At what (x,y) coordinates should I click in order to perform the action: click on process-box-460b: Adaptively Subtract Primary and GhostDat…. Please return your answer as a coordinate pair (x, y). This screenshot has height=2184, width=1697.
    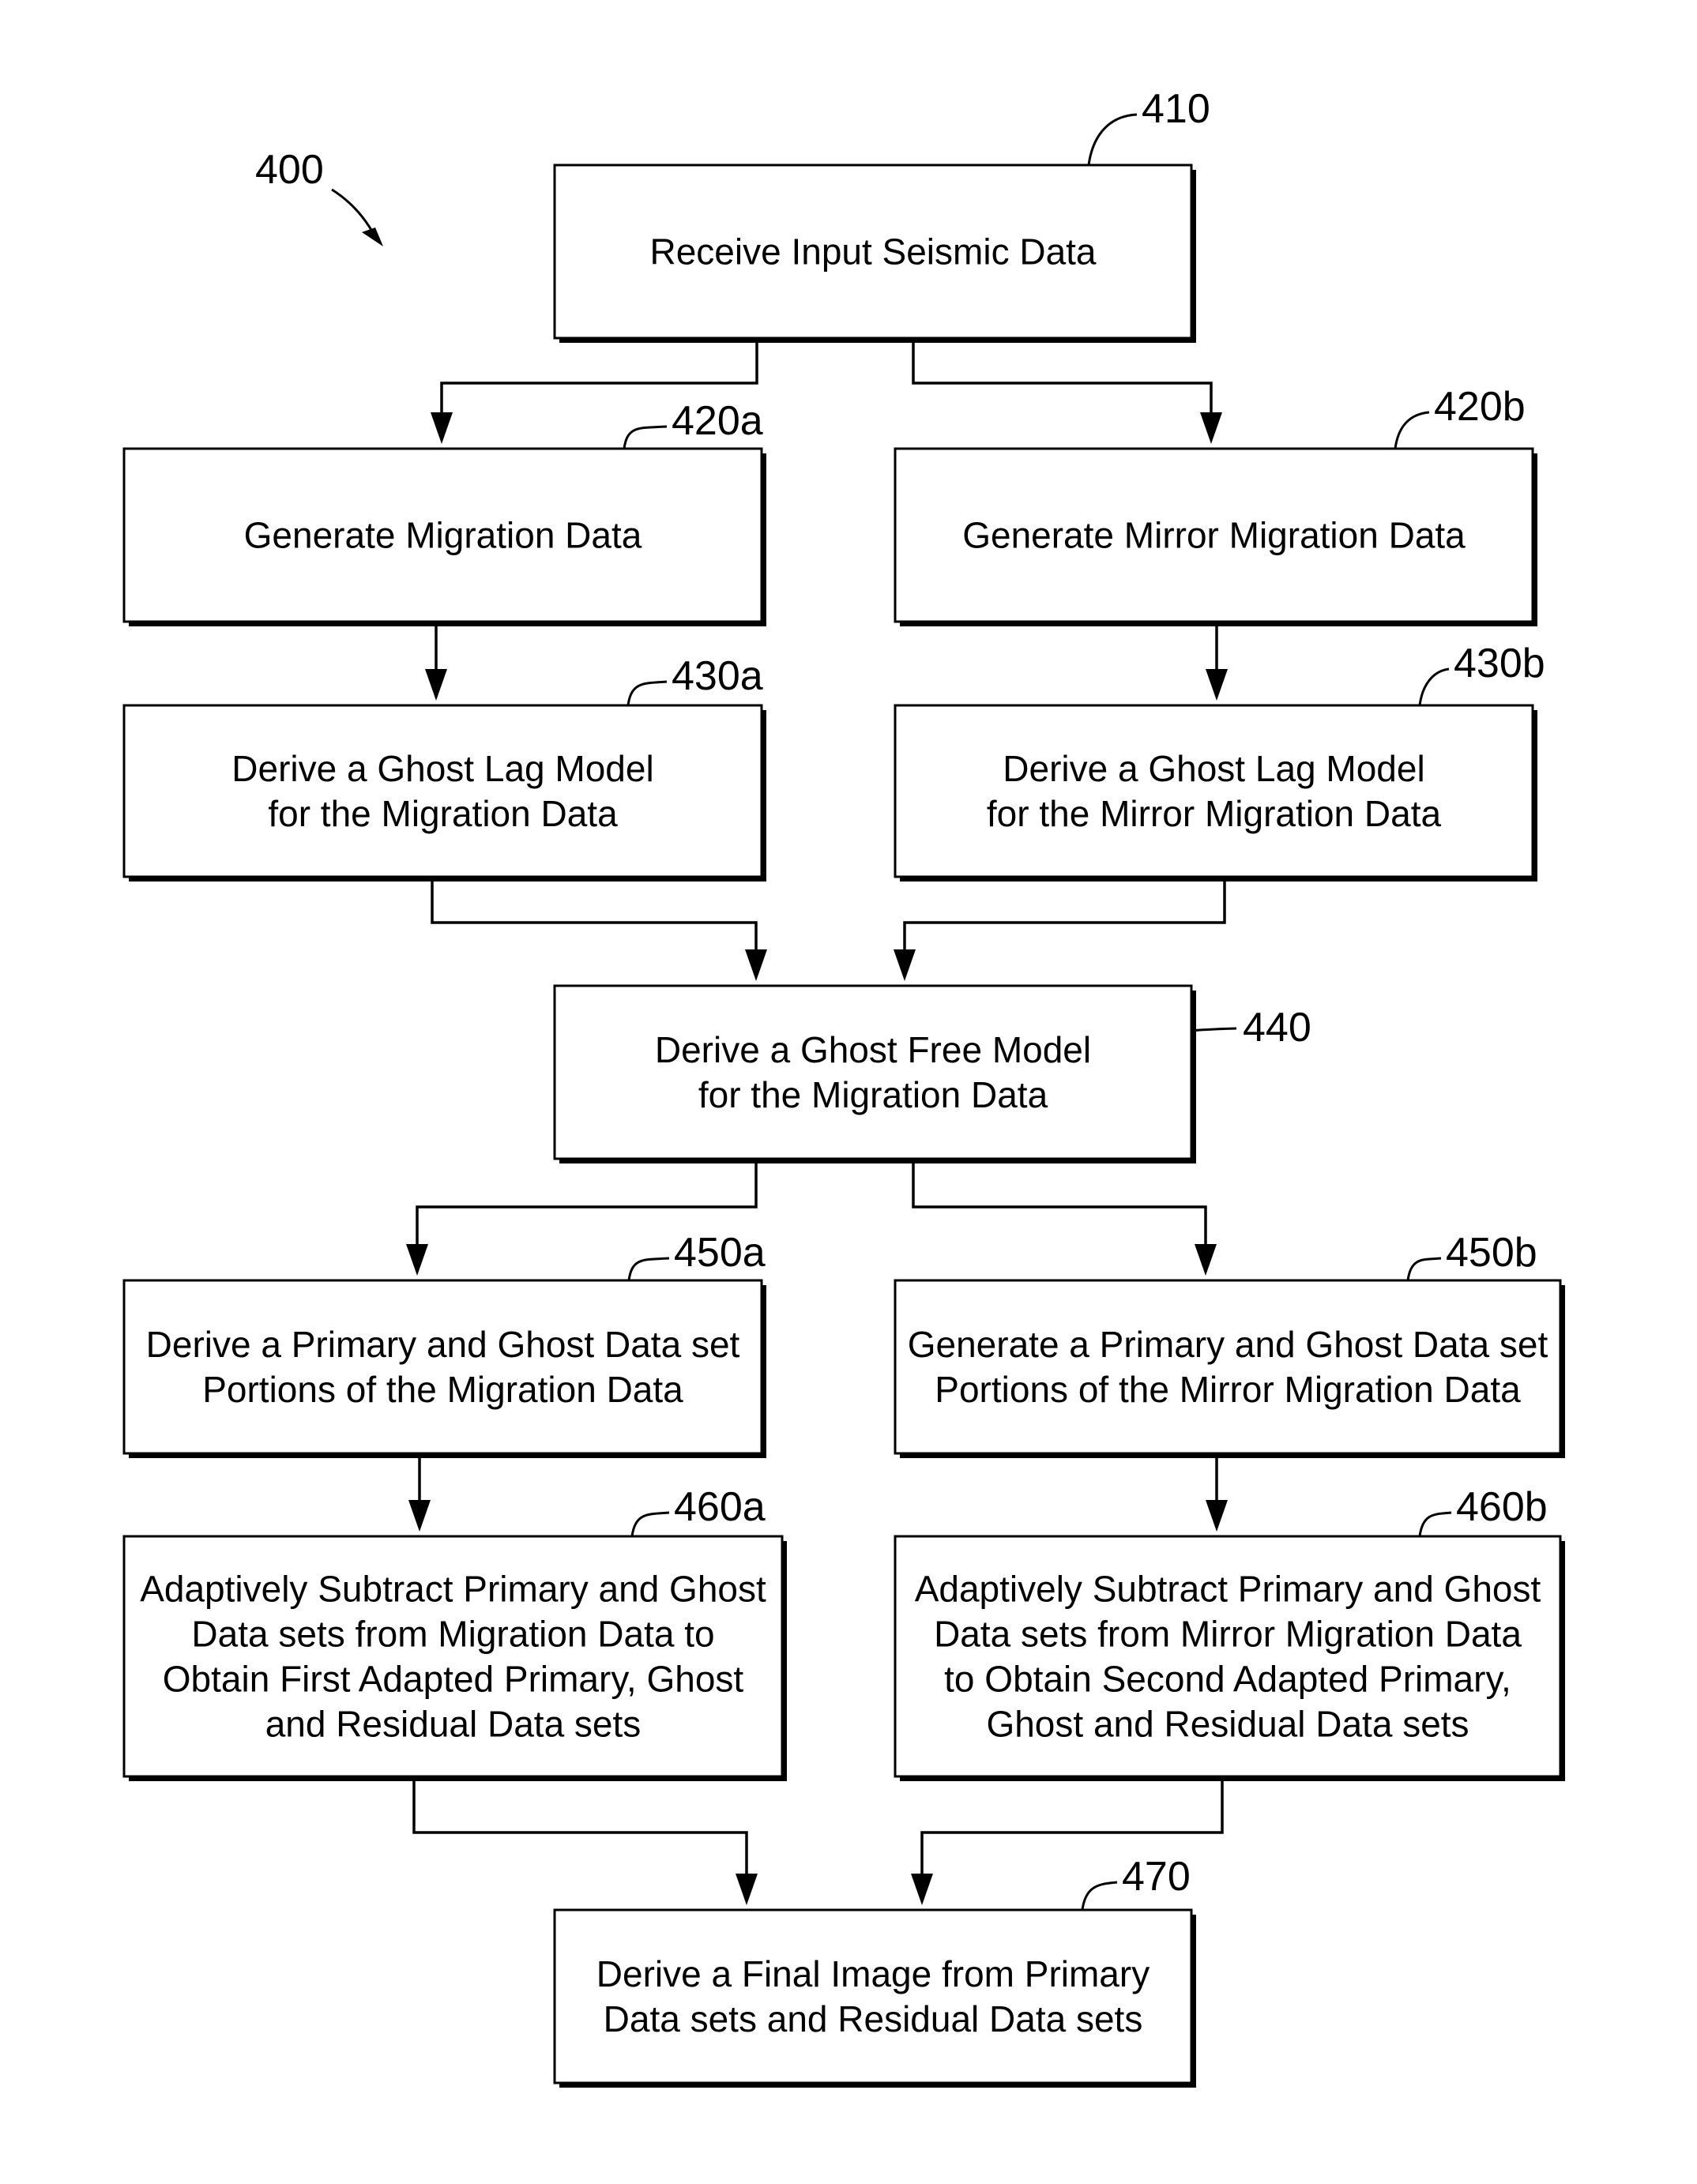
    Looking at the image, I should click on (1229, 1632).